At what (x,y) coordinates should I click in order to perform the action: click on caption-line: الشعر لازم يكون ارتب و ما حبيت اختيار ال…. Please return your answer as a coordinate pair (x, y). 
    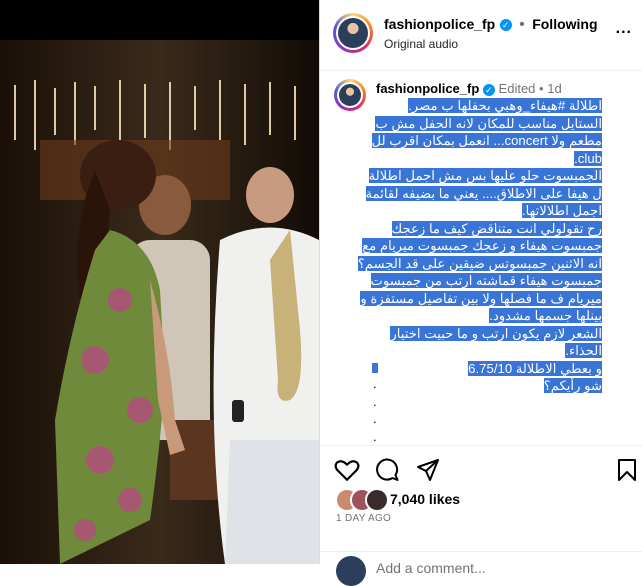
    Looking at the image, I should click on (496, 341).